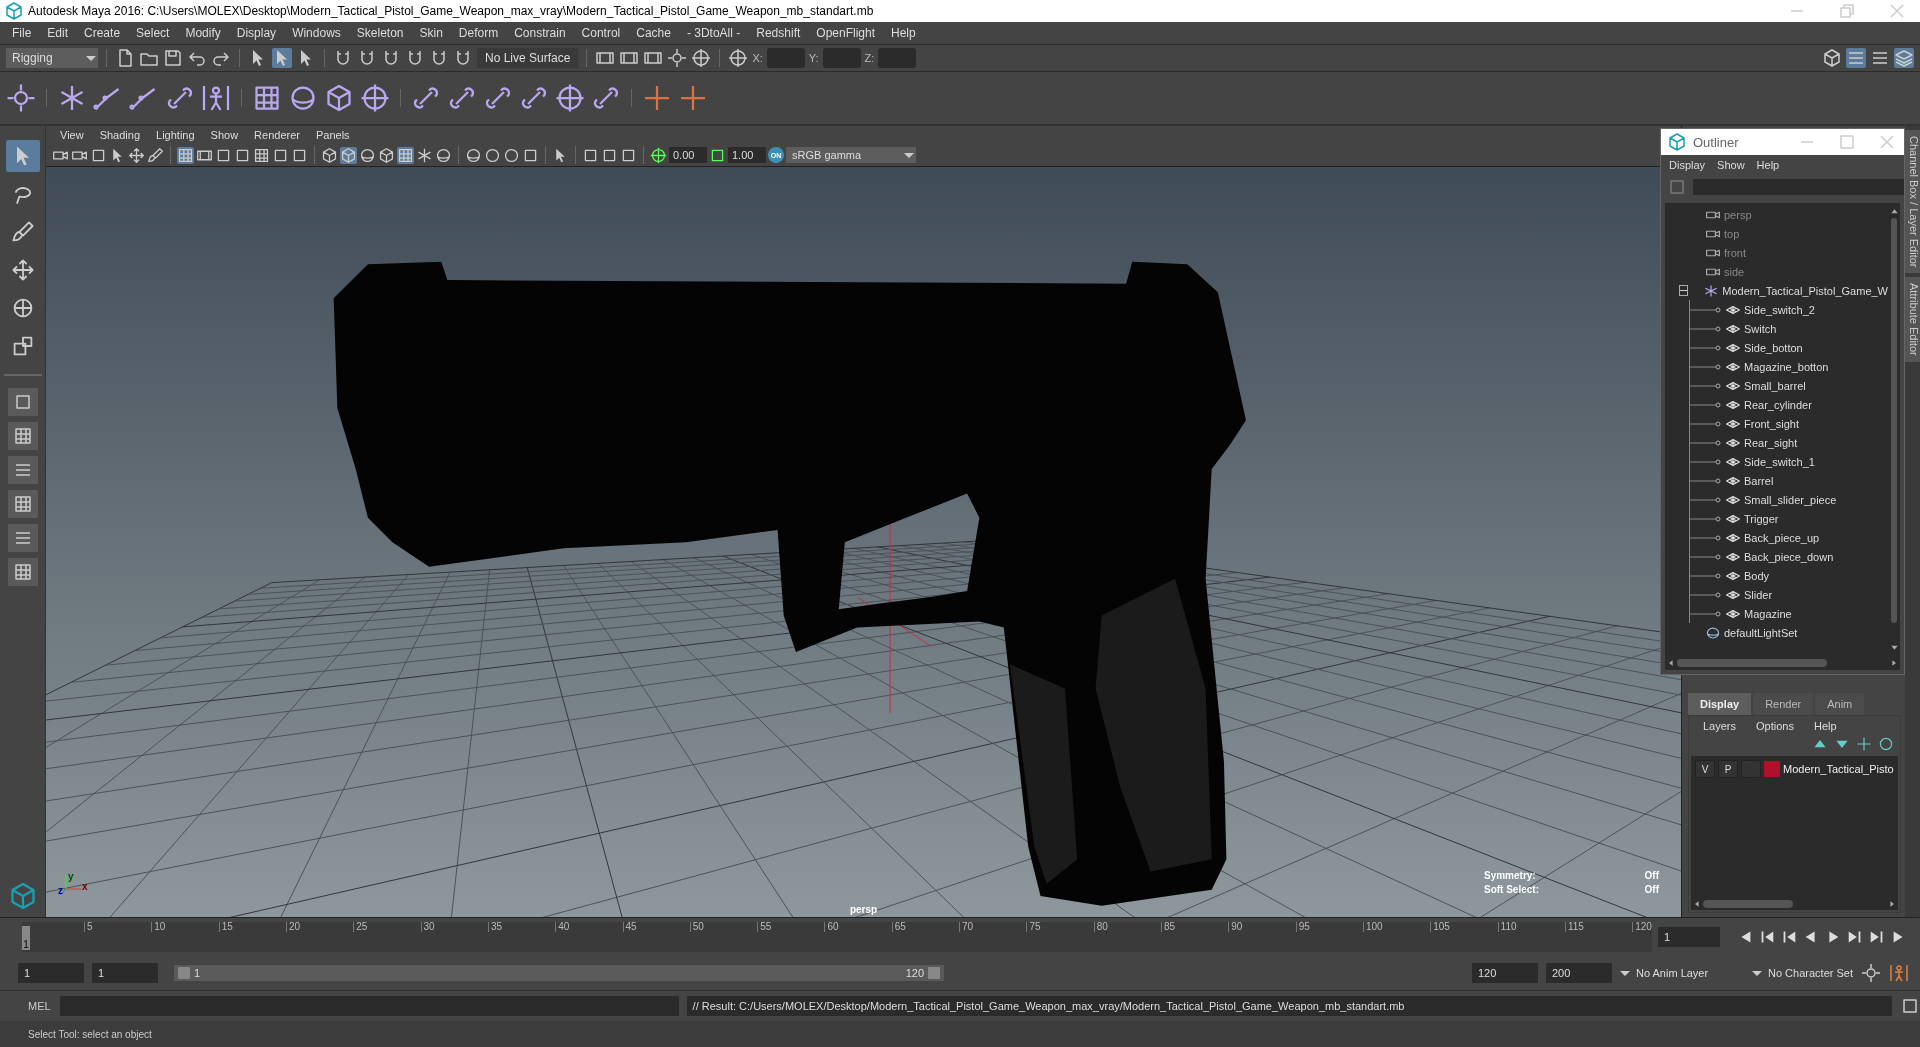 The image size is (1920, 1047). Describe the element at coordinates (332, 135) in the screenshot. I see `menu-item: Panels` at that location.